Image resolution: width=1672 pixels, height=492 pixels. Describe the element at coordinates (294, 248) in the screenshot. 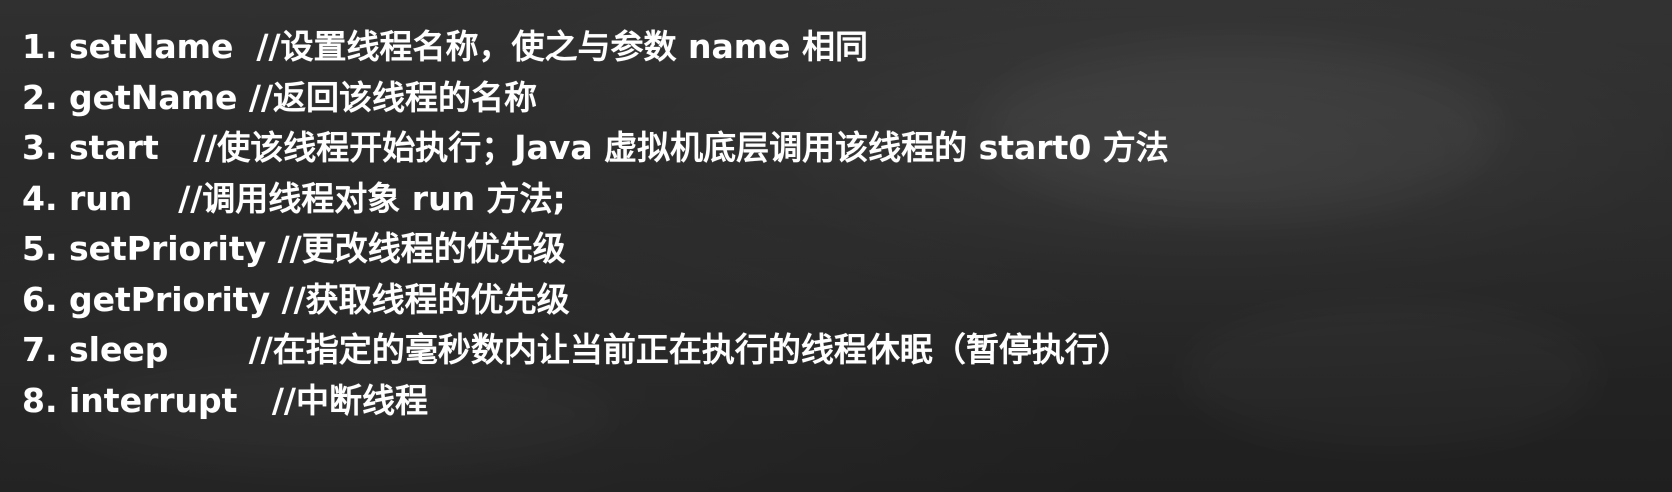

I see `method-line-setpriority: 5. setPriority //更改线程的优先级` at that location.